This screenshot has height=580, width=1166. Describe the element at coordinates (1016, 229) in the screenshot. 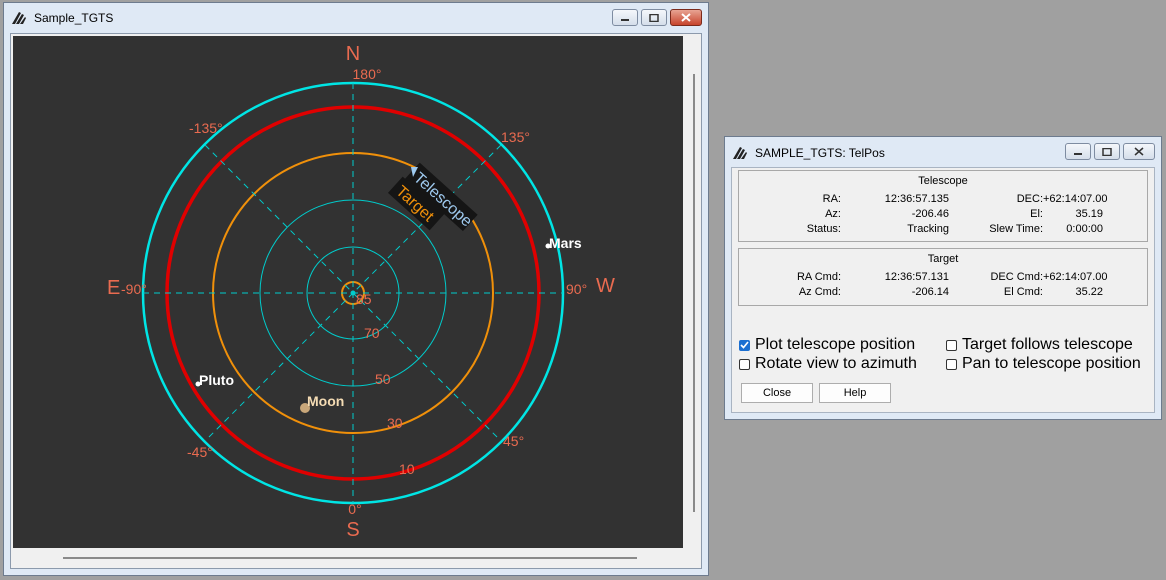

I see `slew-time-label: Slew Time:` at that location.